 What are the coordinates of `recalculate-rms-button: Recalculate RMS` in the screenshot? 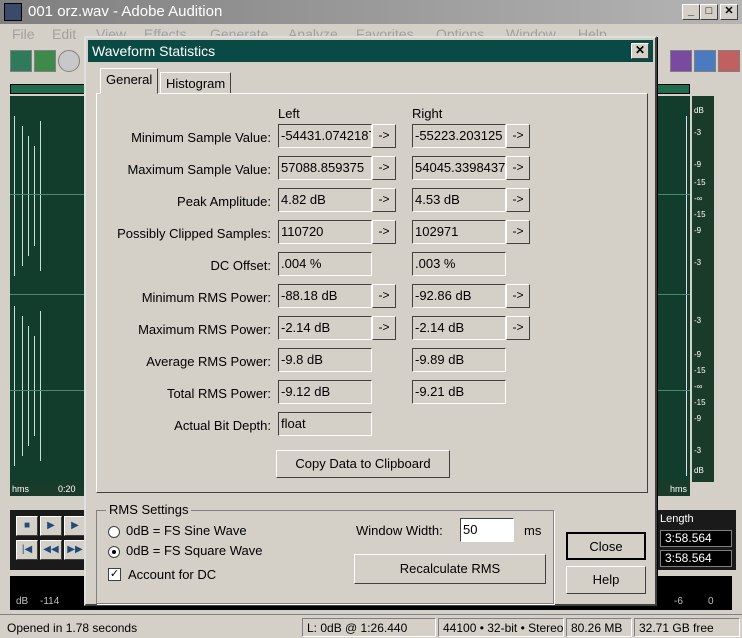 It's located at (450, 569).